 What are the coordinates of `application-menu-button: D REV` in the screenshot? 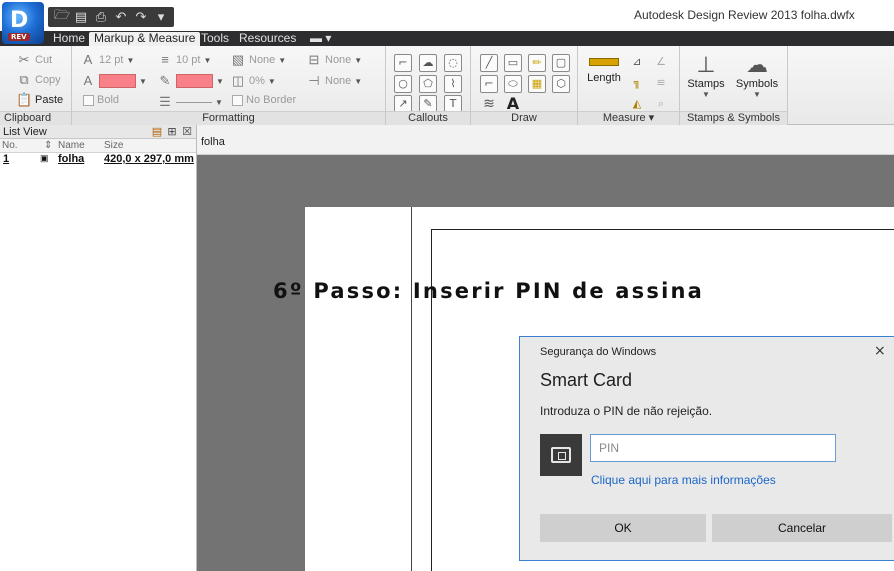 It's located at (23, 23).